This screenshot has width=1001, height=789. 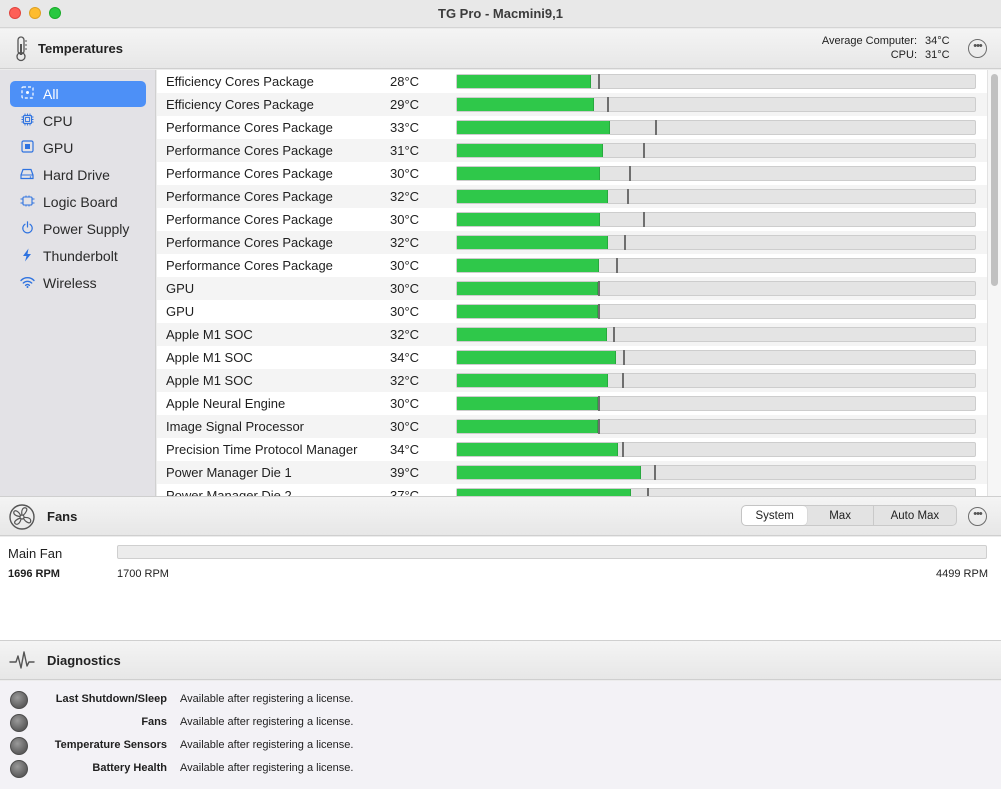 What do you see at coordinates (154, 722) in the screenshot?
I see `diagnostic-label: Fans` at bounding box center [154, 722].